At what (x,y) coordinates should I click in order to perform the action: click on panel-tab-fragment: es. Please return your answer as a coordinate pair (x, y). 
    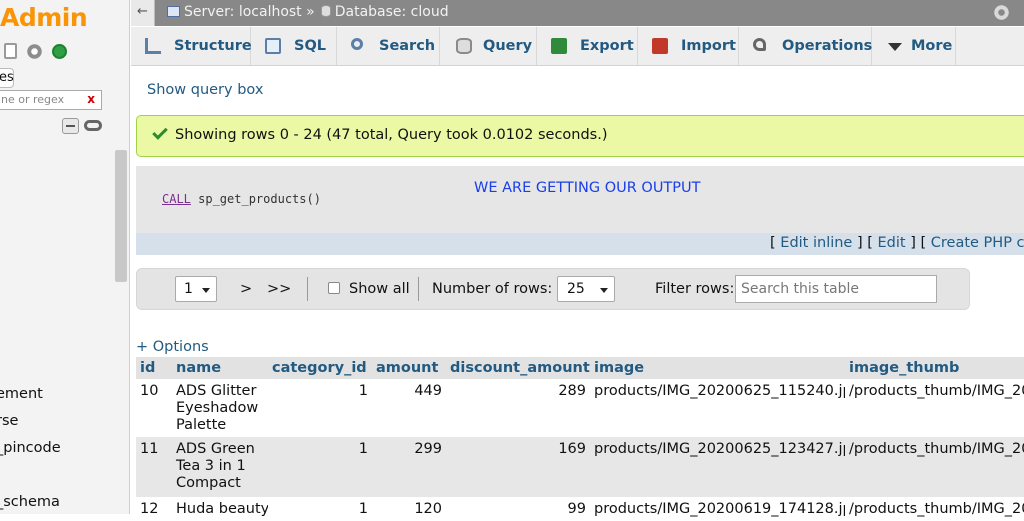
    Looking at the image, I should click on (7, 78).